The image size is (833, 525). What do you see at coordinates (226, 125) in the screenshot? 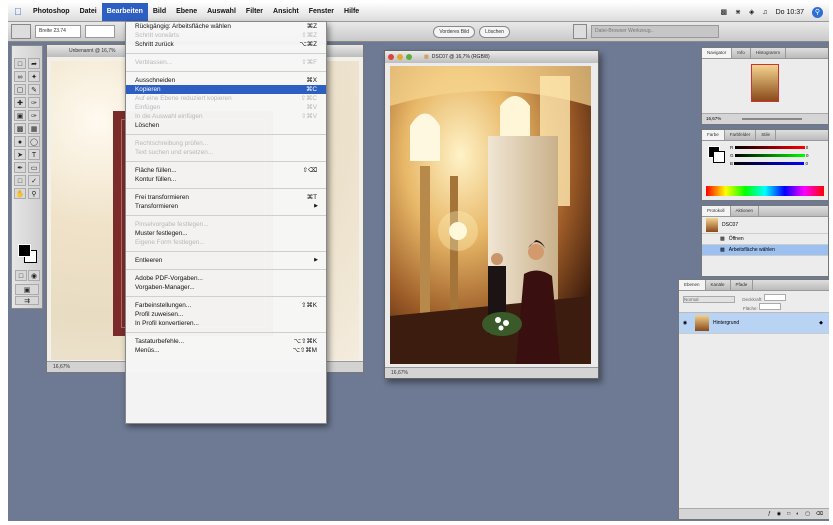
I see `edit-menu-item: Löschen` at bounding box center [226, 125].